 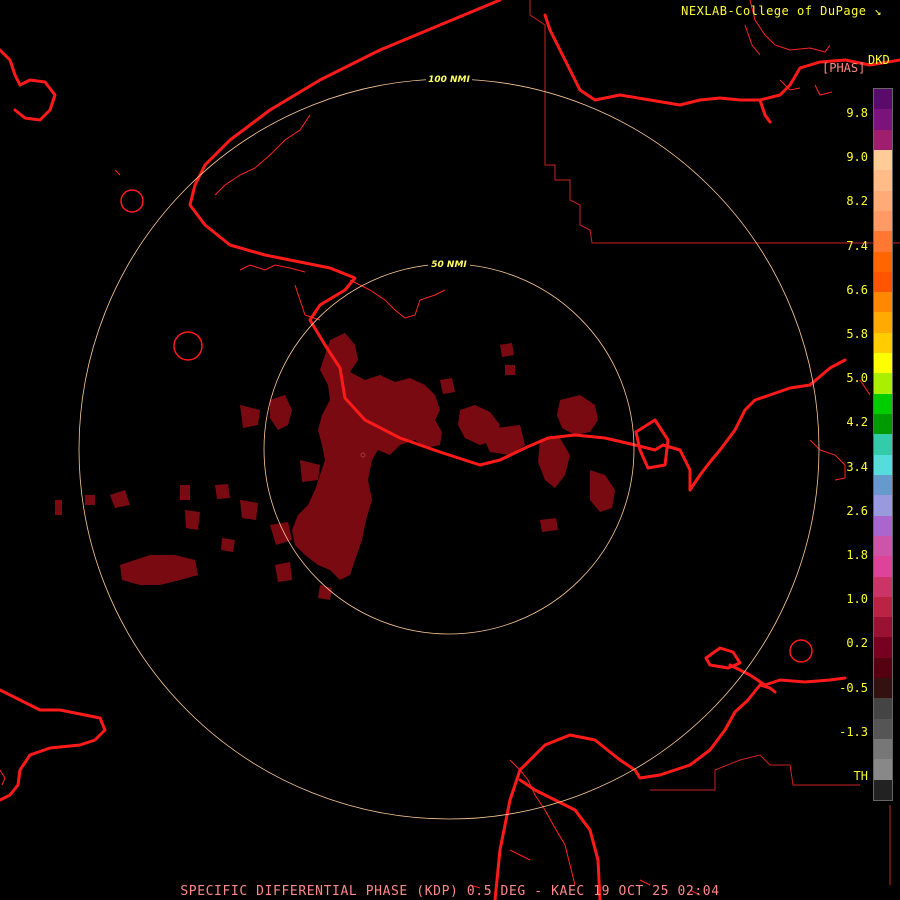 What do you see at coordinates (857, 334) in the screenshot?
I see `color-scale-tick-label: 5.8` at bounding box center [857, 334].